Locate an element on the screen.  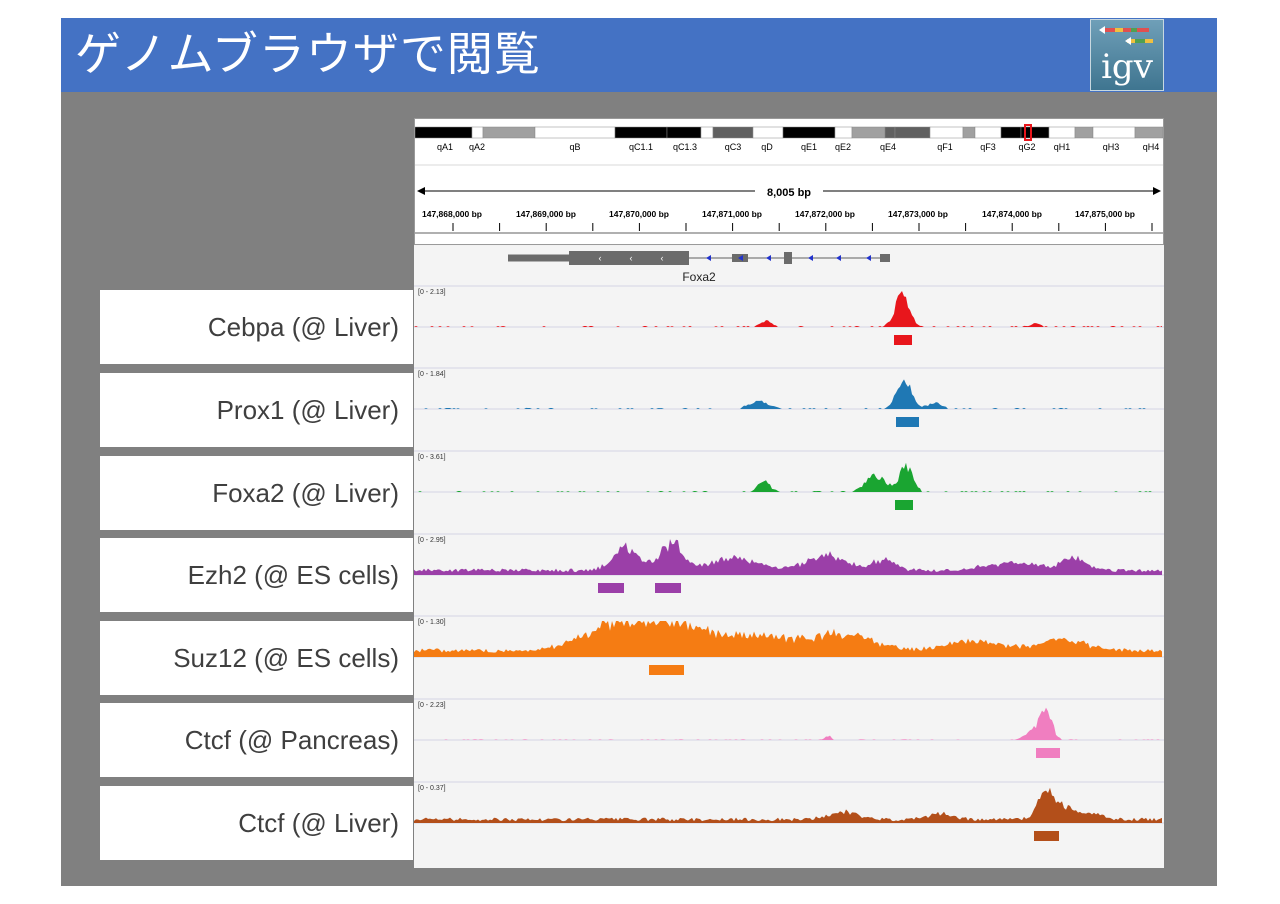
track-range: [0 - 0.37] is located at coordinates (432, 788).